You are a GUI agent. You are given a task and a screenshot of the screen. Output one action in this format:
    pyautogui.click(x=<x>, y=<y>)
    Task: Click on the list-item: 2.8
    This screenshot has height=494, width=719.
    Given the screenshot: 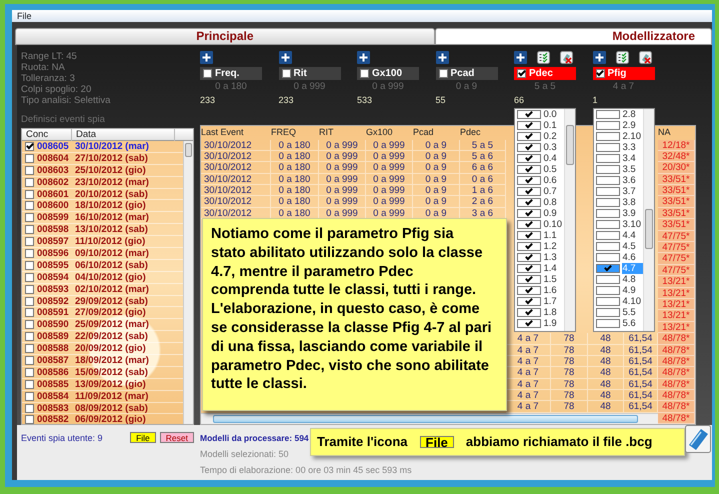 What is the action you would take?
    pyautogui.click(x=632, y=114)
    